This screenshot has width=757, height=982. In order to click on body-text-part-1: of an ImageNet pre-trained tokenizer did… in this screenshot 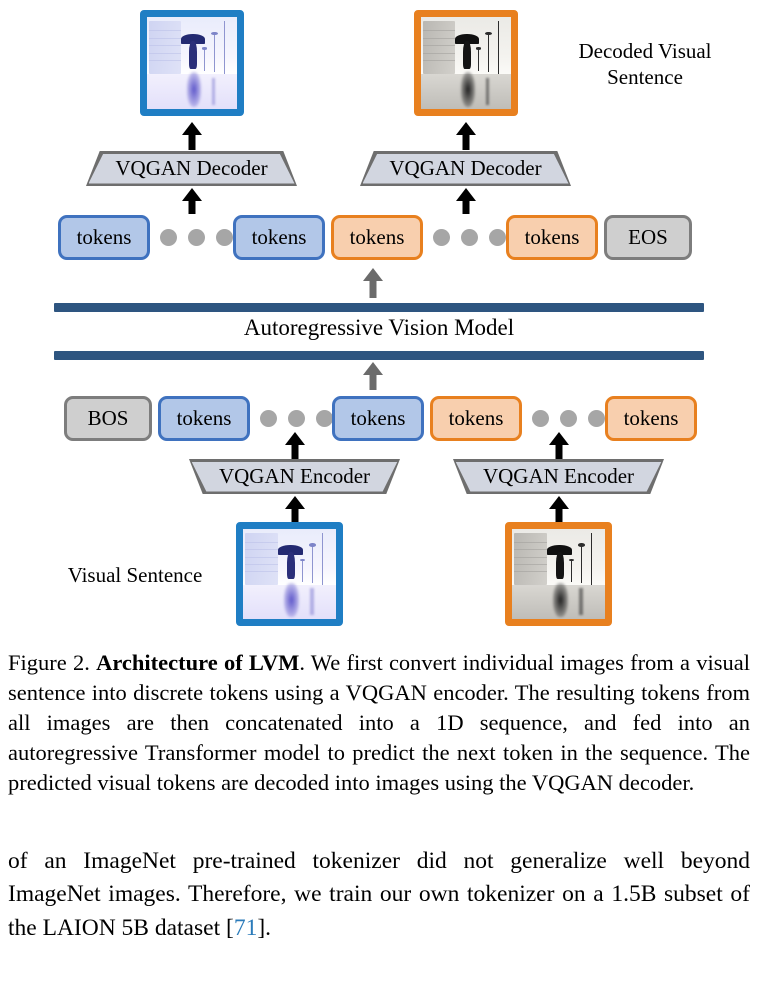, I will do `click(379, 894)`.